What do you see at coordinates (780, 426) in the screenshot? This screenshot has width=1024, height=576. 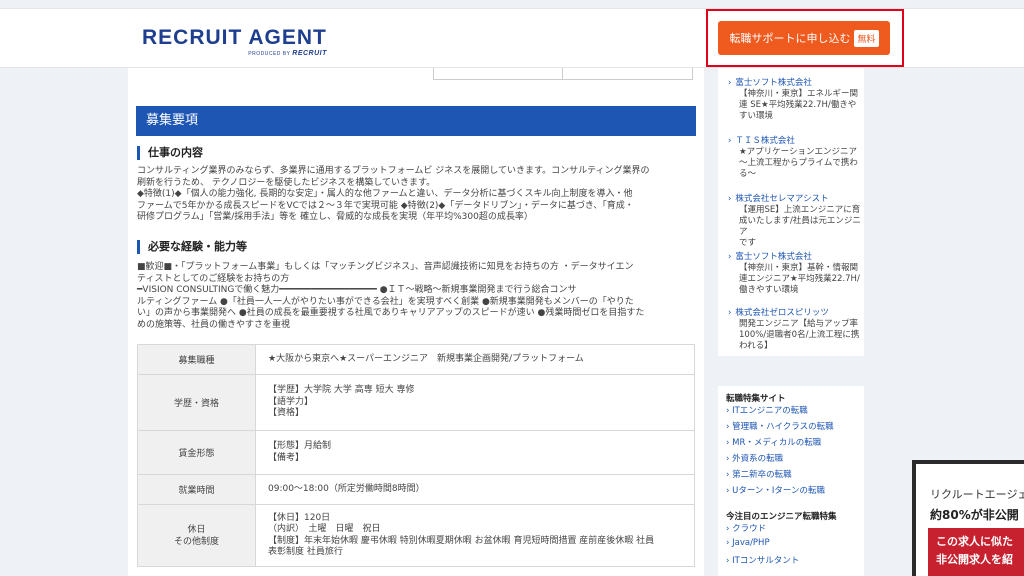 I see `feature-link: › 管理職・ハイクラスの転職` at bounding box center [780, 426].